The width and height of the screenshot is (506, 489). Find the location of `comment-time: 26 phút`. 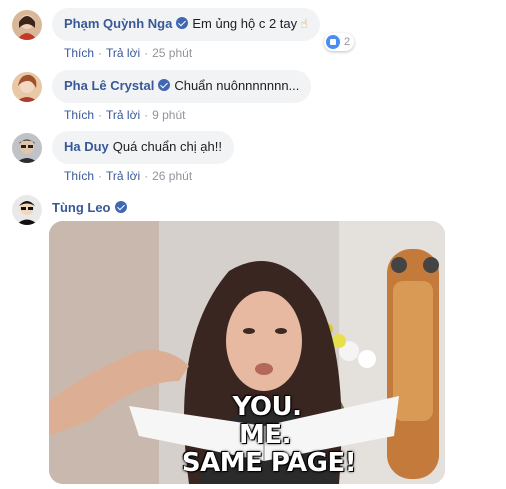

comment-time: 26 phút is located at coordinates (172, 176).